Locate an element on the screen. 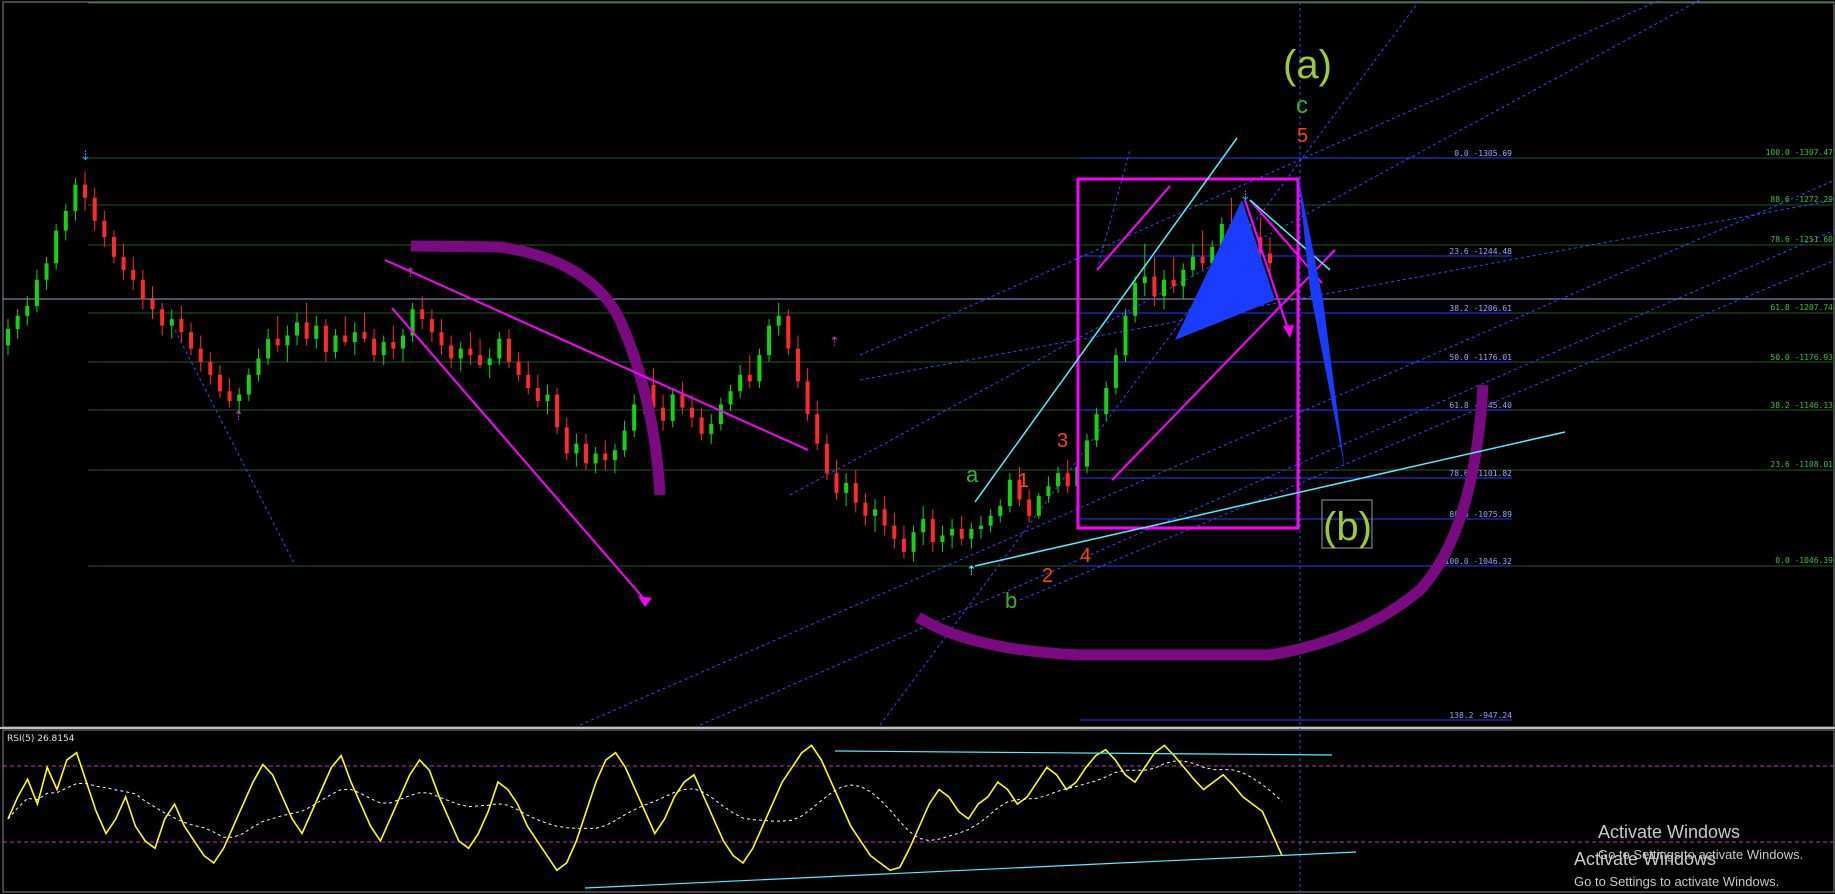  fib-label-right: 61.8 -1207.74 is located at coordinates (1801, 307).